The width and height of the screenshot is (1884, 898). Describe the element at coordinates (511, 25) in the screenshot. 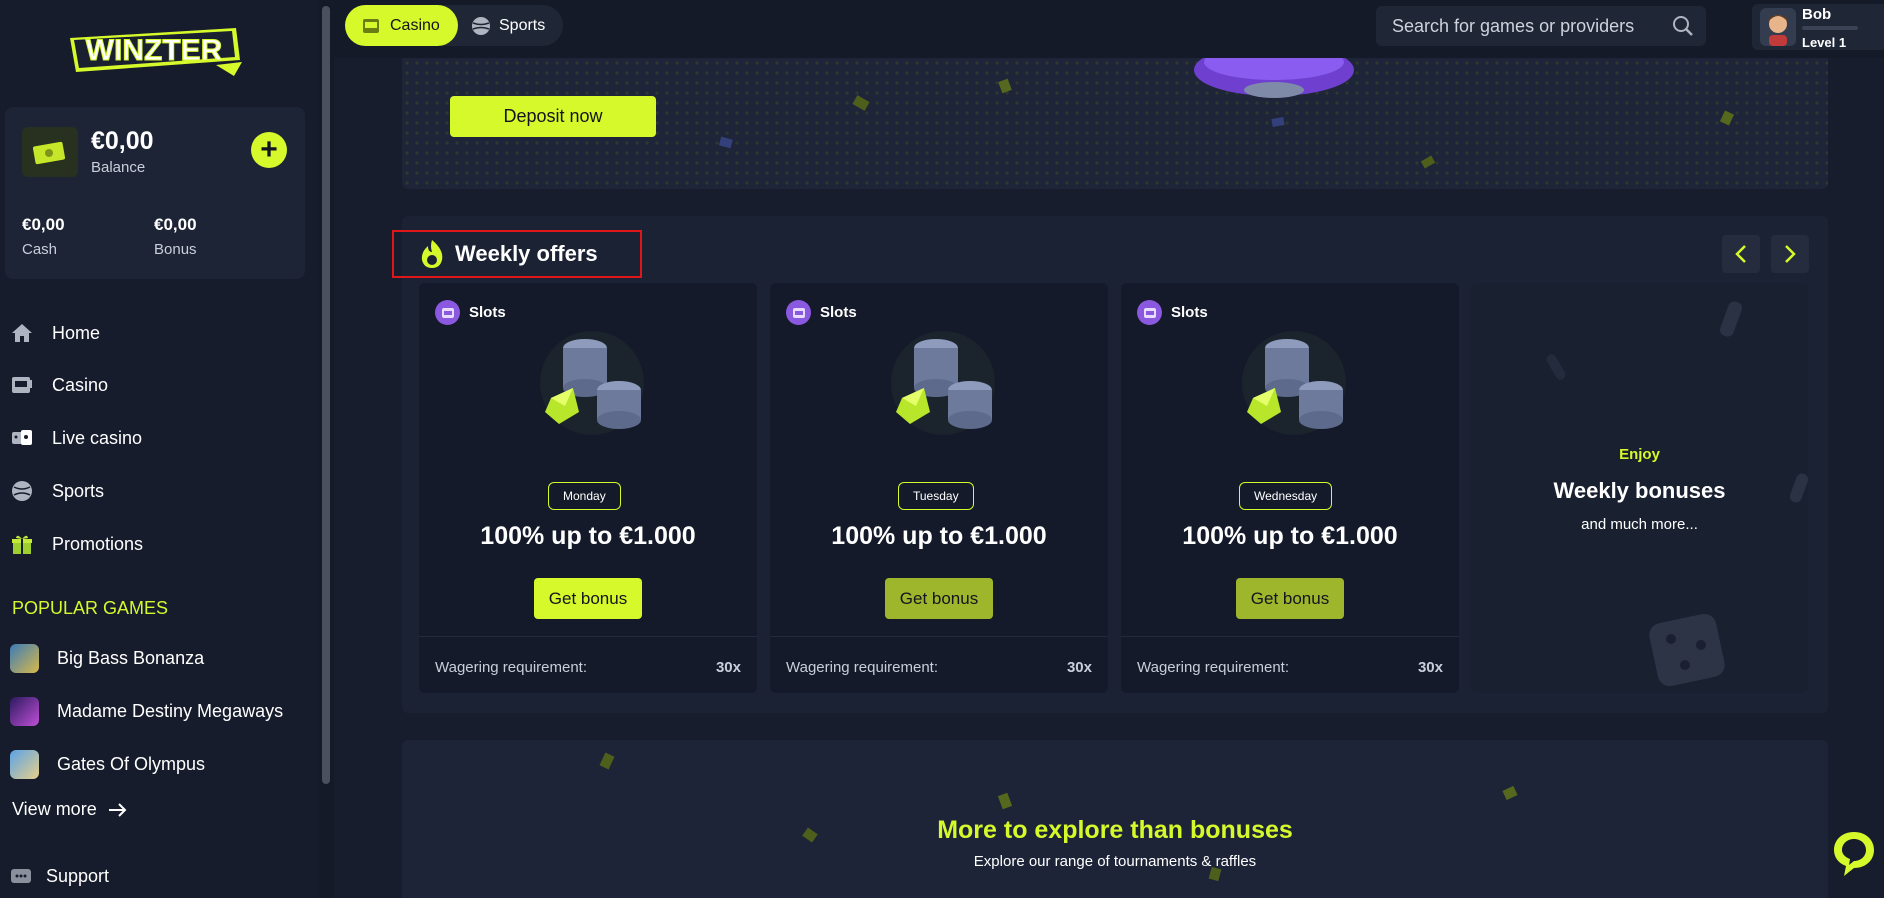

I see `tab-sports: Sports` at that location.